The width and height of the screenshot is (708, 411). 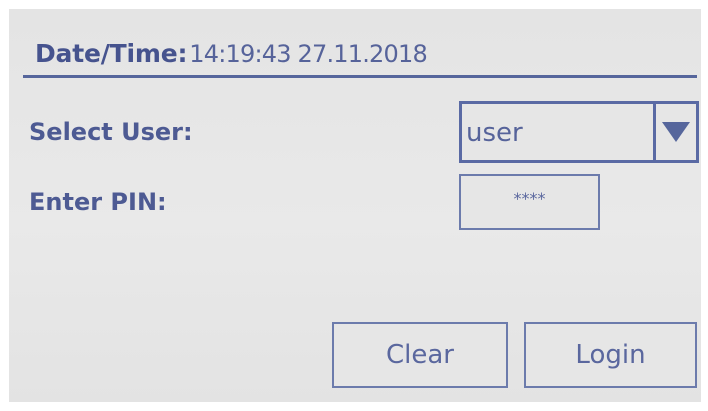 I want to click on pin-input: ****, so click(x=529, y=202).